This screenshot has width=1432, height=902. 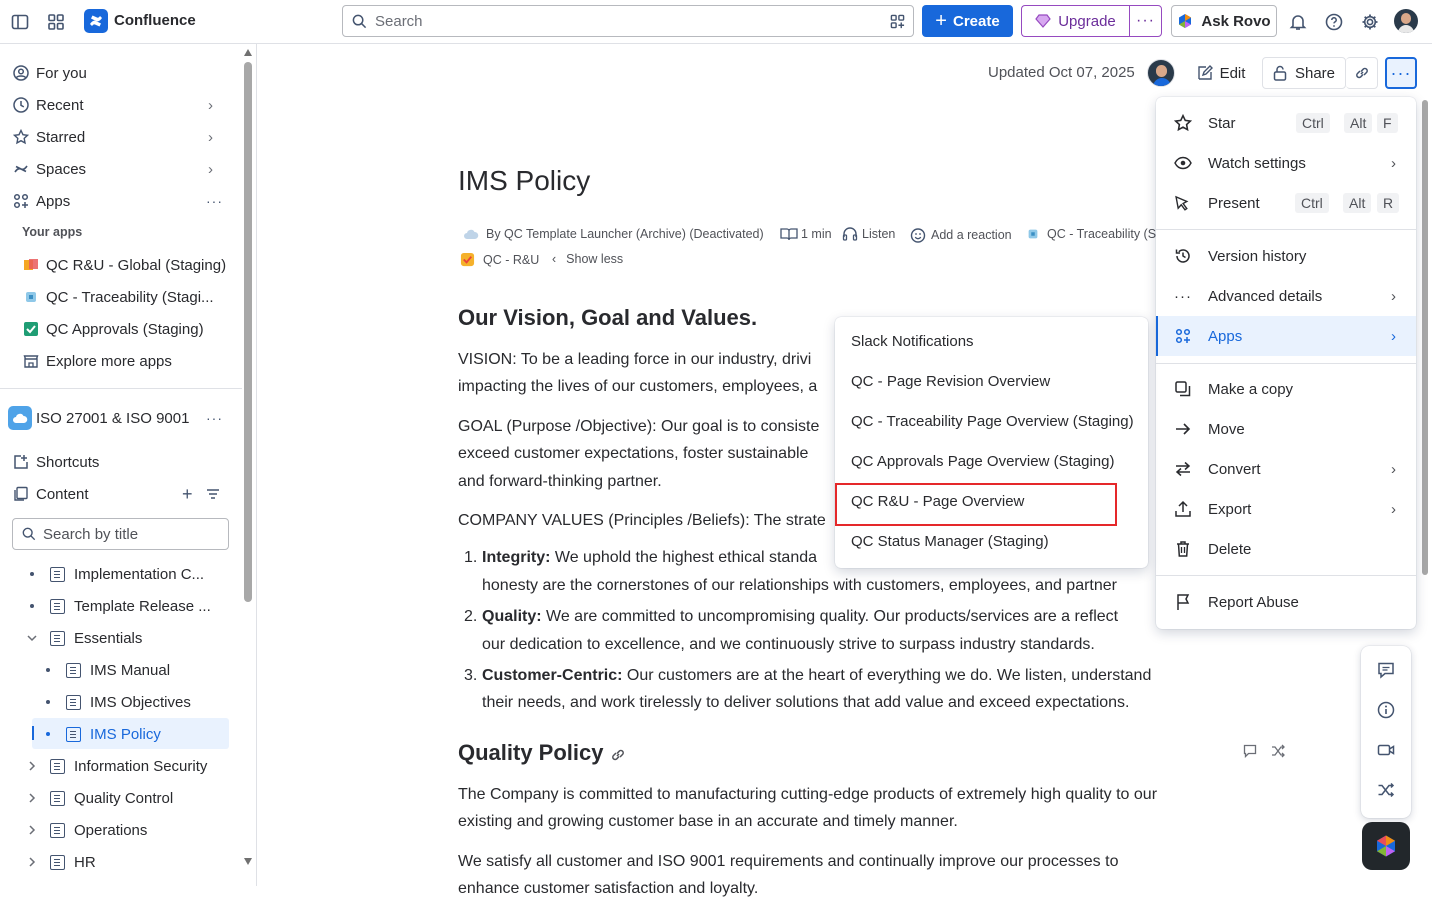 What do you see at coordinates (56, 22) in the screenshot?
I see `app-switcher-icon` at bounding box center [56, 22].